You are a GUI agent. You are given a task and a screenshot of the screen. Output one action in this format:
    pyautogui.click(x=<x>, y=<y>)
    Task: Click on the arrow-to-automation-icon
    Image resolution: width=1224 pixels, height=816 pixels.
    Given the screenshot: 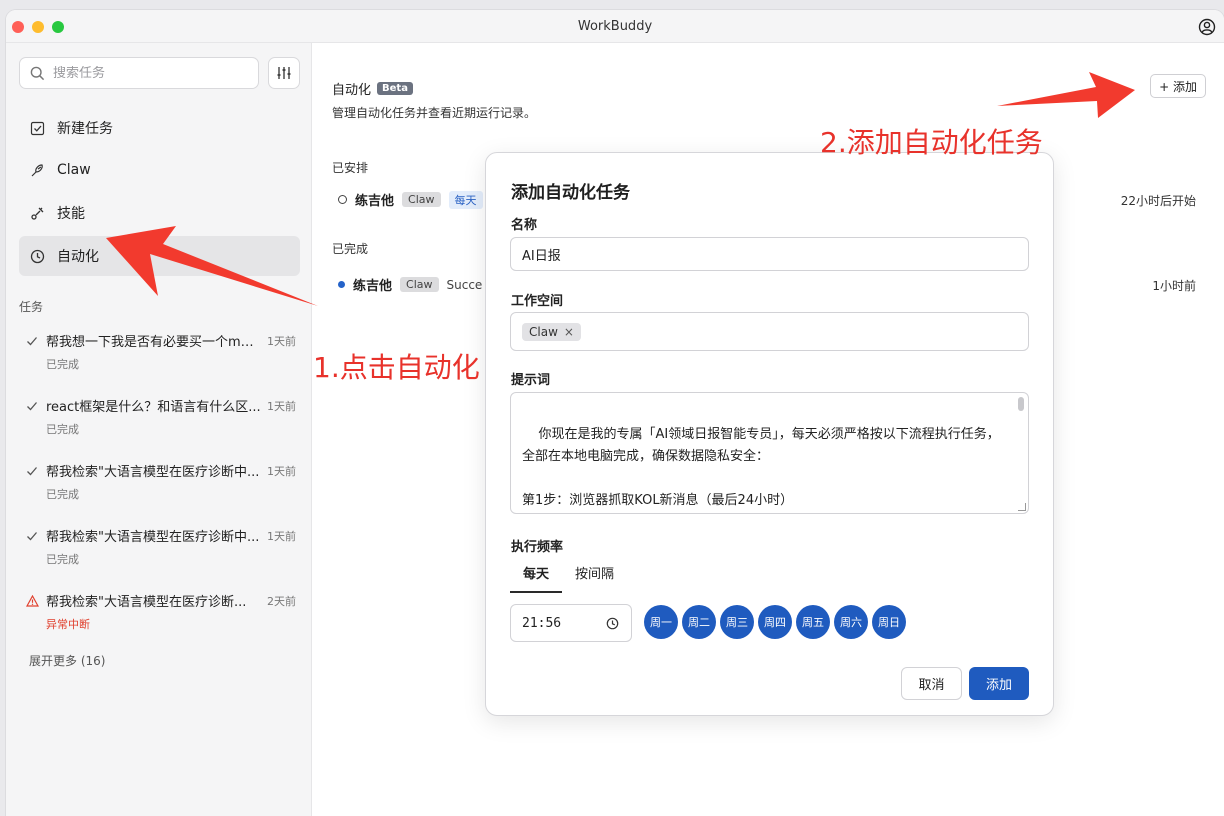 What is the action you would take?
    pyautogui.click(x=212, y=266)
    